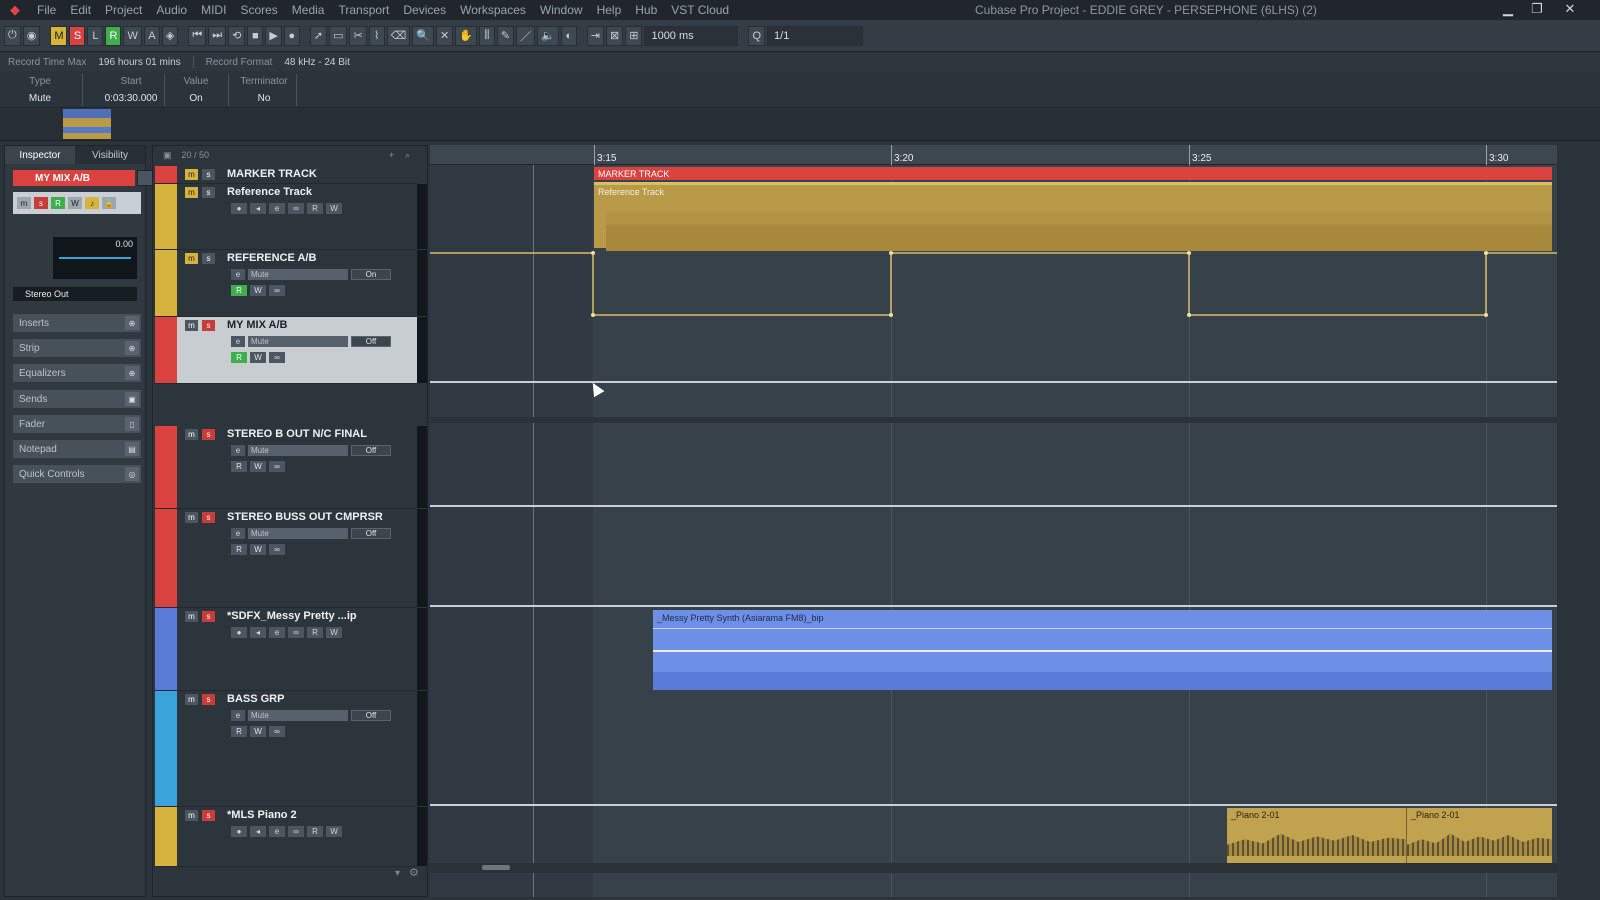 The height and width of the screenshot is (900, 1600). I want to click on marker-event: MARKER TRACK, so click(1073, 173).